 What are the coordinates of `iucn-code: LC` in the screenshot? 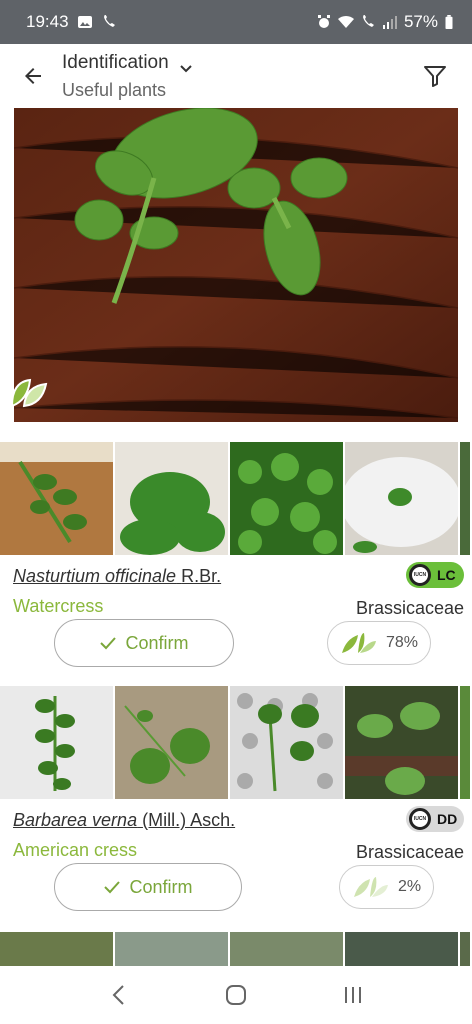 It's located at (446, 575).